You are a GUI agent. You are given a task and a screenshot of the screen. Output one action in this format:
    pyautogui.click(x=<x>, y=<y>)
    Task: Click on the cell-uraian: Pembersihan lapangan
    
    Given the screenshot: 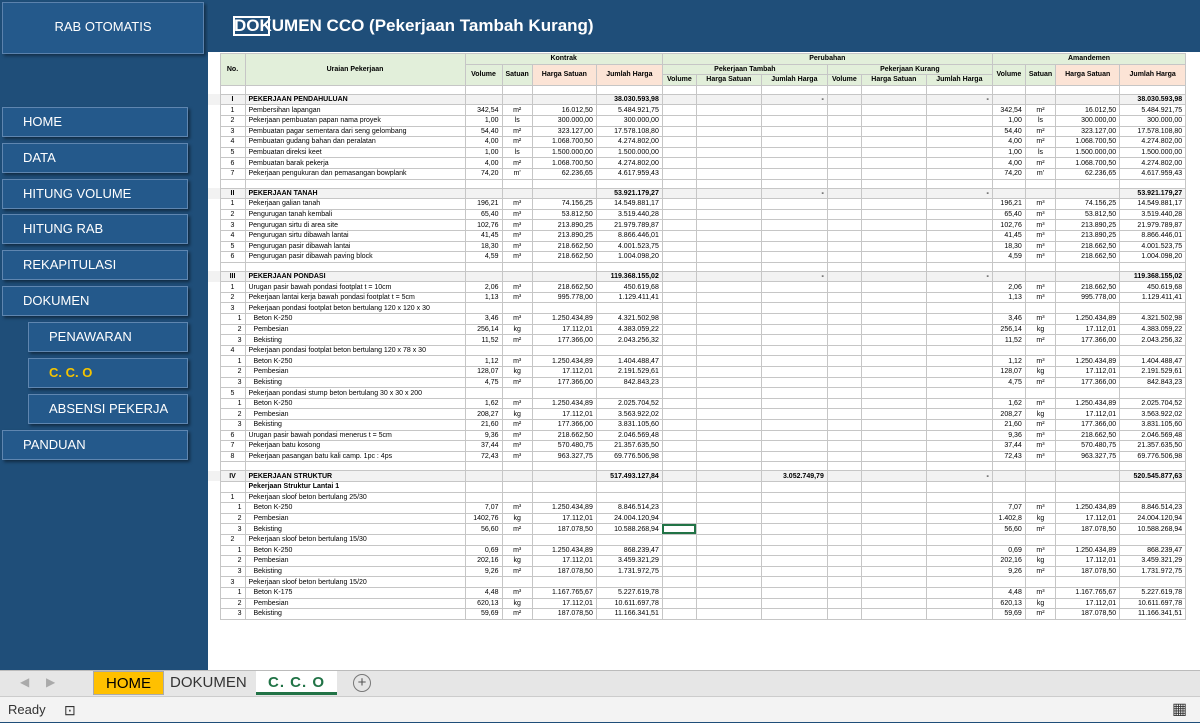 What is the action you would take?
    pyautogui.click(x=355, y=110)
    